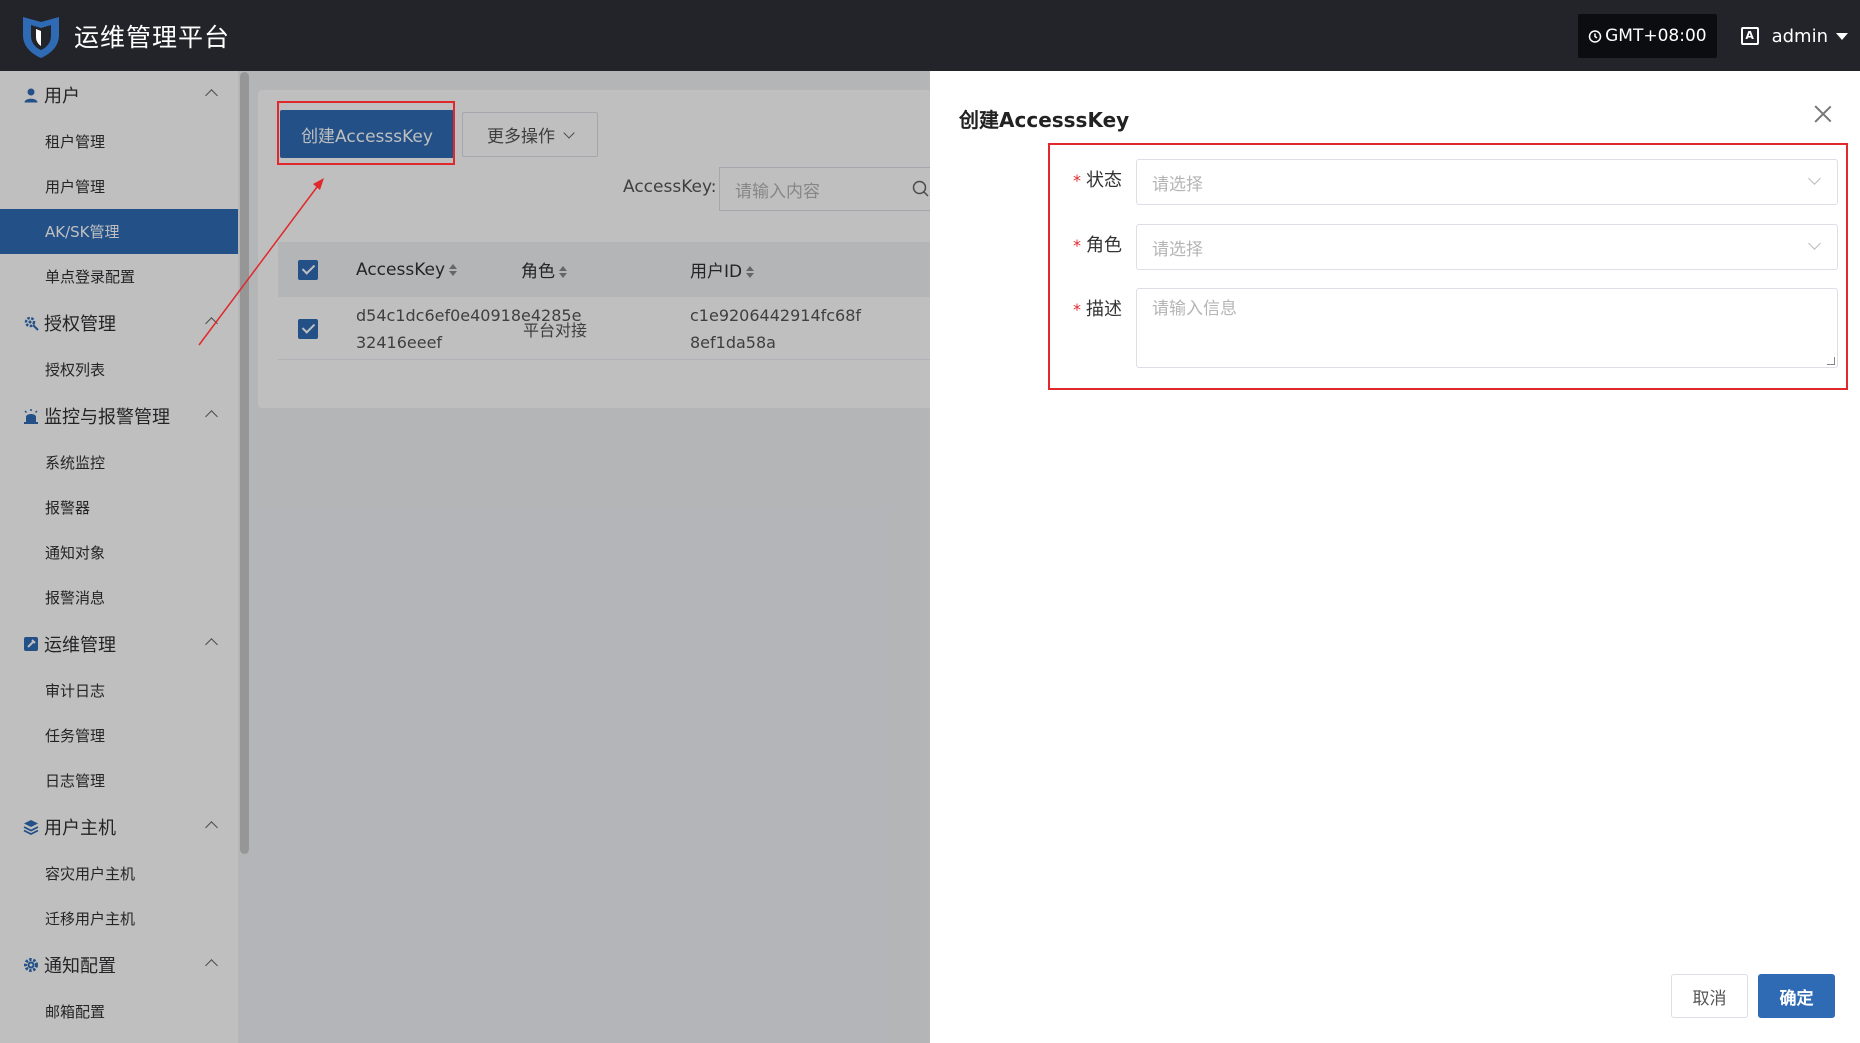  What do you see at coordinates (1487, 328) in the screenshot?
I see `description-textarea: 请输入信息` at bounding box center [1487, 328].